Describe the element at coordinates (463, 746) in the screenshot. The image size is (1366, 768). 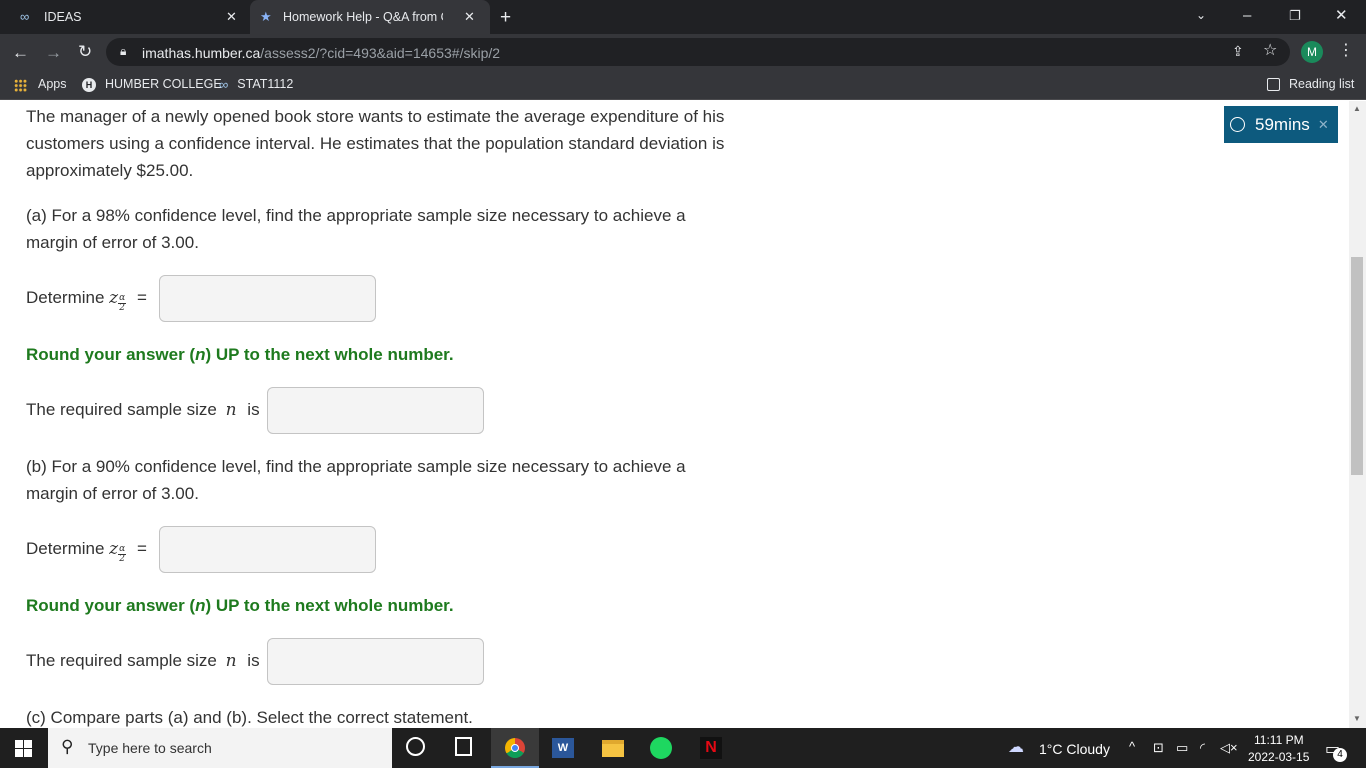
I see `task-view-icon` at that location.